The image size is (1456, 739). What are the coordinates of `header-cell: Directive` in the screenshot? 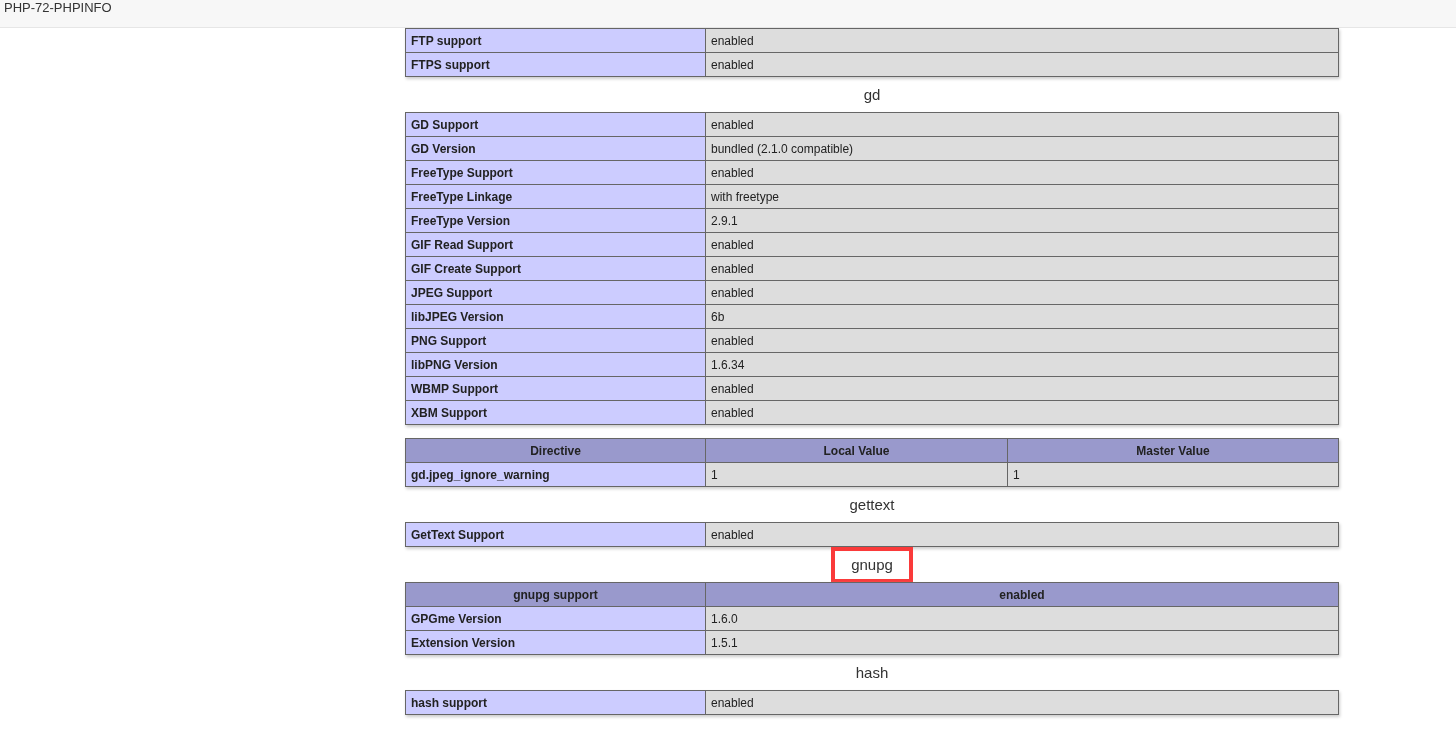 It's located at (555, 450).